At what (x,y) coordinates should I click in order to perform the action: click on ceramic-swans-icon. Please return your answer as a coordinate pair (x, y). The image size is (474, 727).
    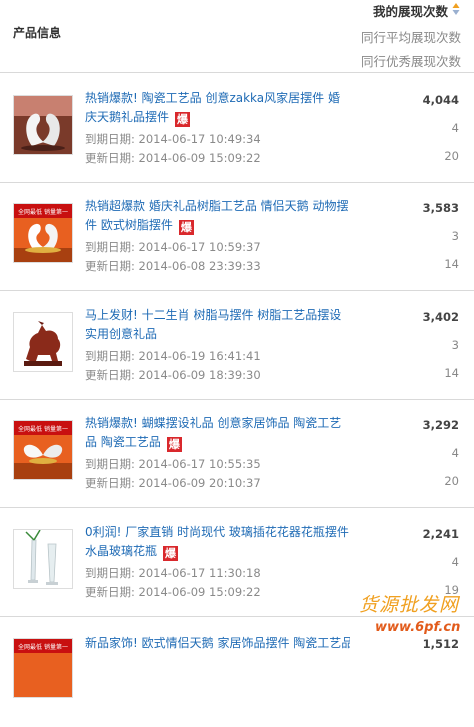
    Looking at the image, I should click on (43, 125).